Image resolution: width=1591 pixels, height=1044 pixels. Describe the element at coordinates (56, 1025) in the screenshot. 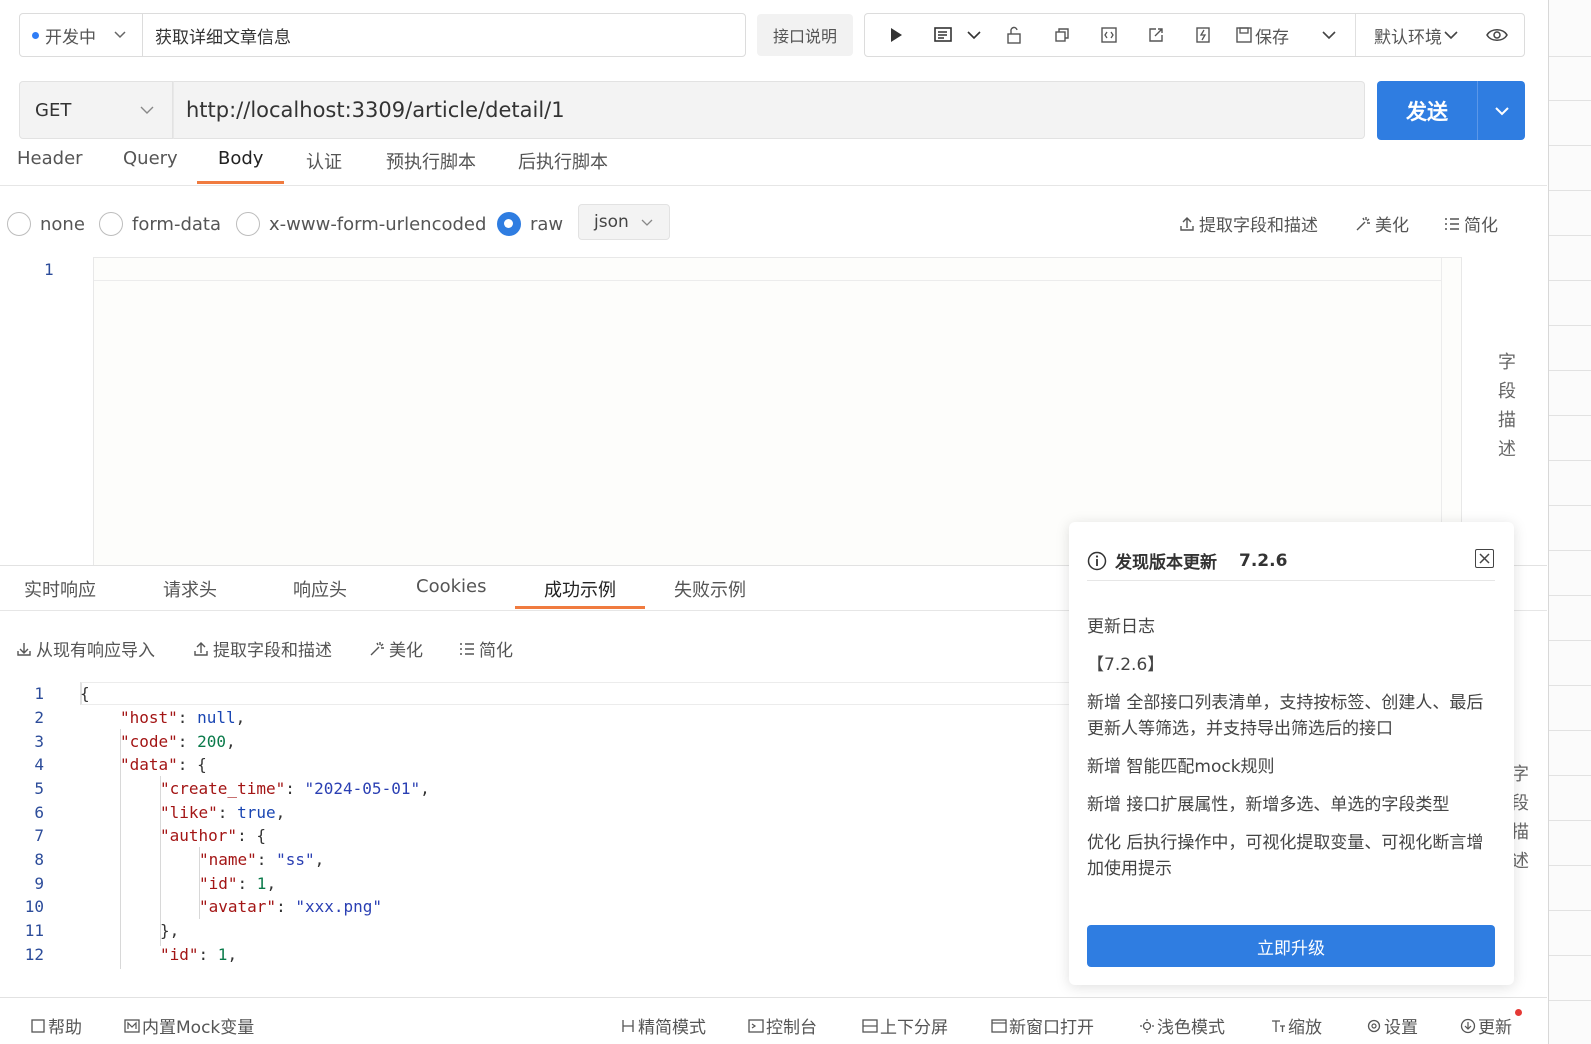

I see `help-button: 帮助` at that location.